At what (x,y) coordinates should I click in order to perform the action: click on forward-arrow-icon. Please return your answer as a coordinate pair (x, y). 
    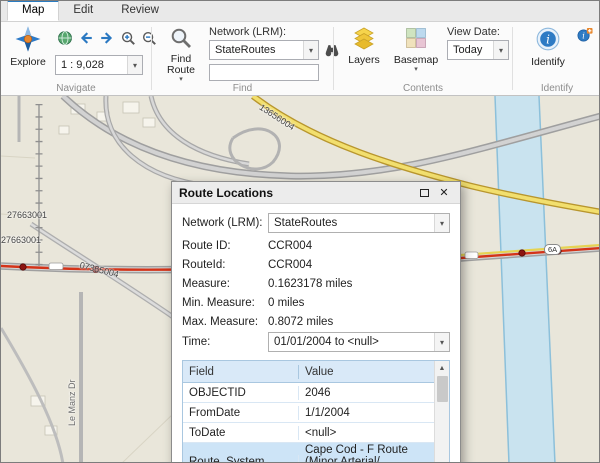
    Looking at the image, I should click on (106, 37).